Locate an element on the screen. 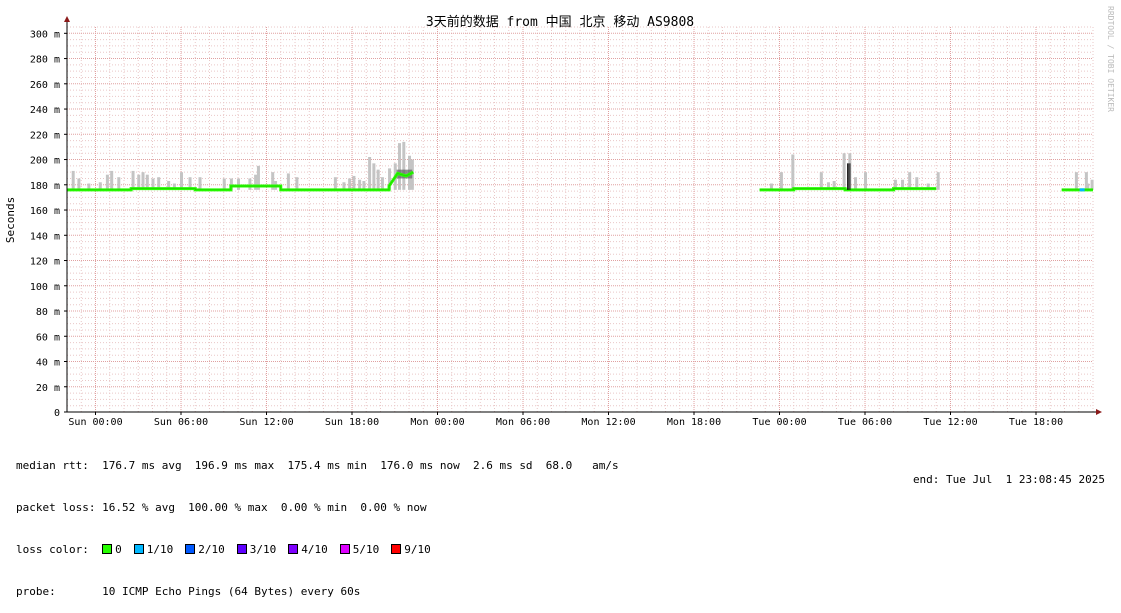 The width and height of the screenshot is (1121, 613). loss-marker is located at coordinates (1082, 190).